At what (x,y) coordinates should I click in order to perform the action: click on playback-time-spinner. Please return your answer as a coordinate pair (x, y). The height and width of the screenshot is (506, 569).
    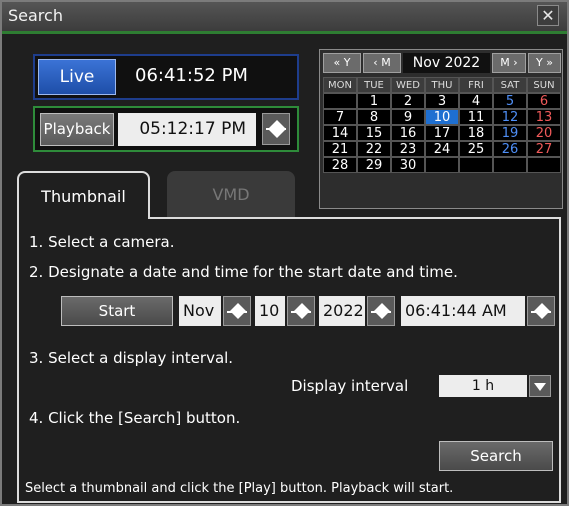
    Looking at the image, I should click on (276, 129).